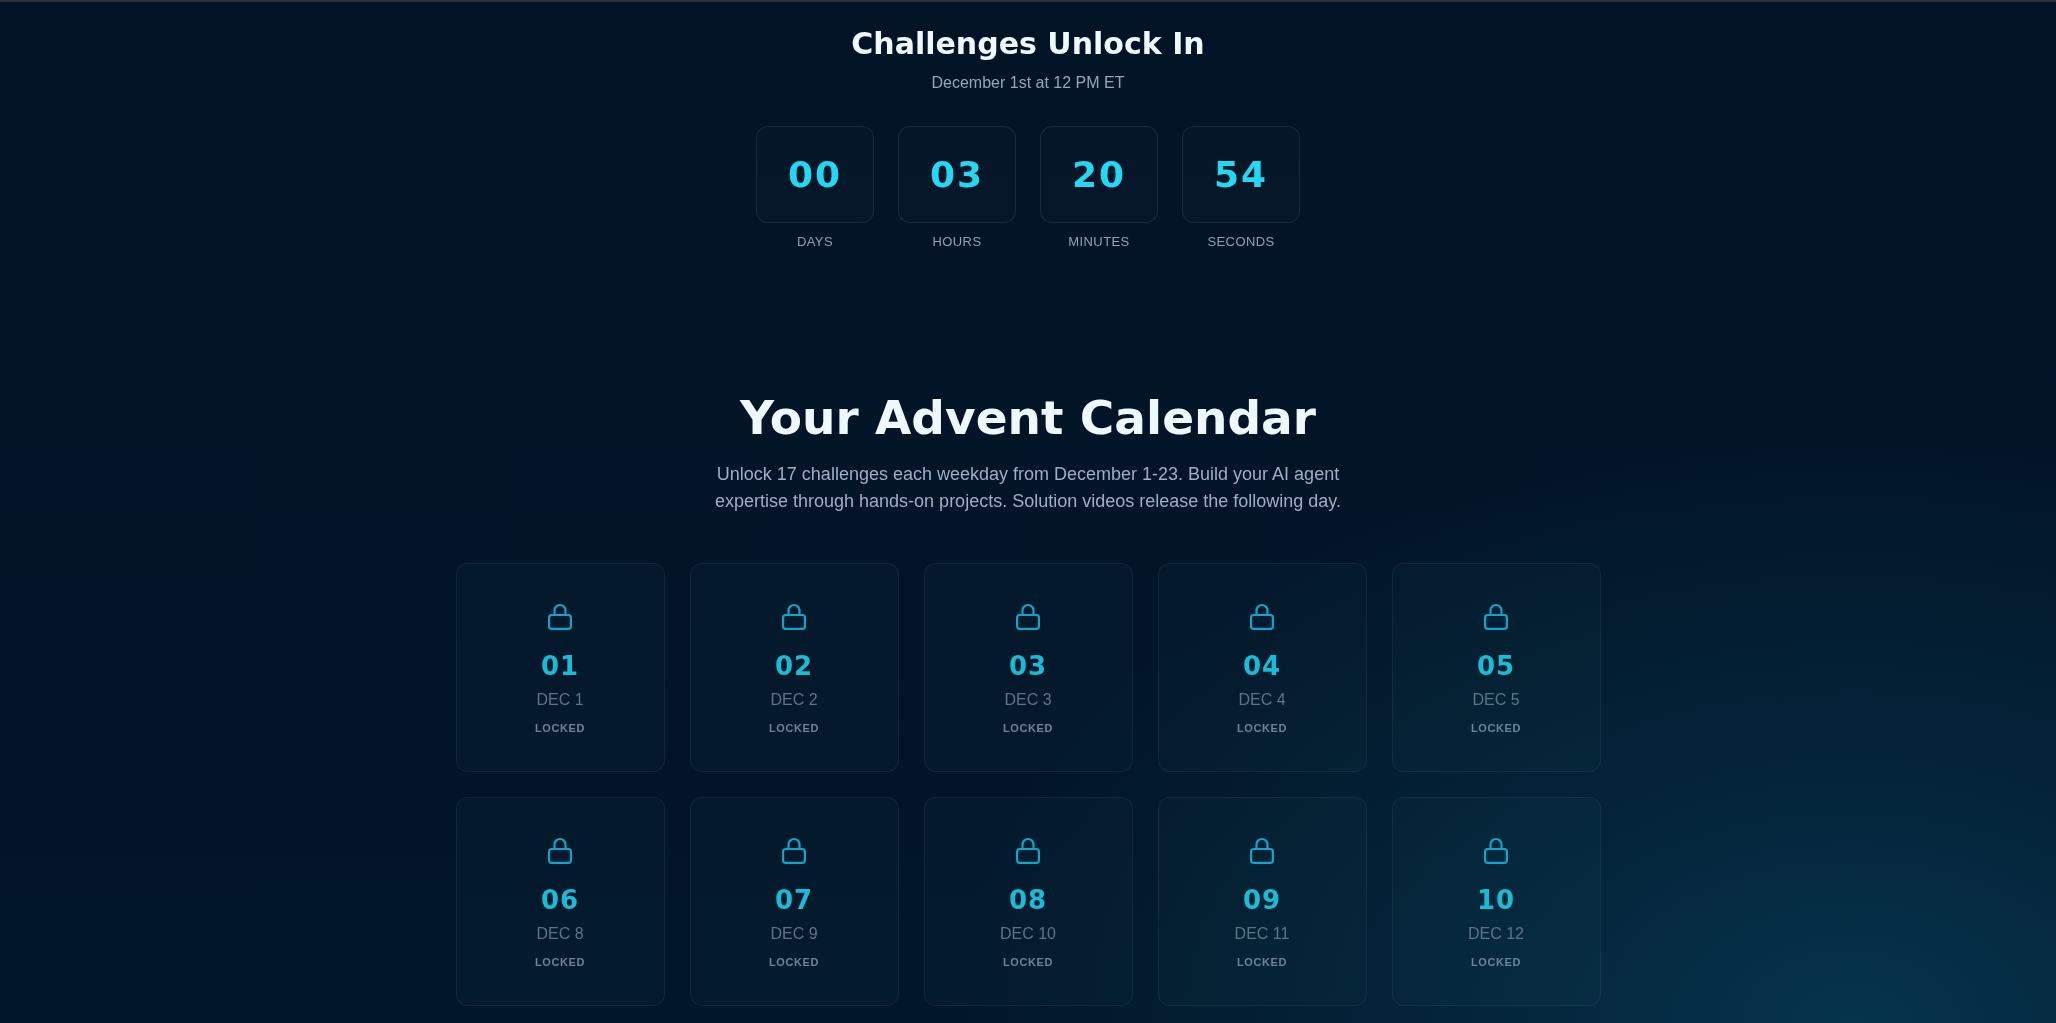  I want to click on countdown-label: HOURS, so click(957, 242).